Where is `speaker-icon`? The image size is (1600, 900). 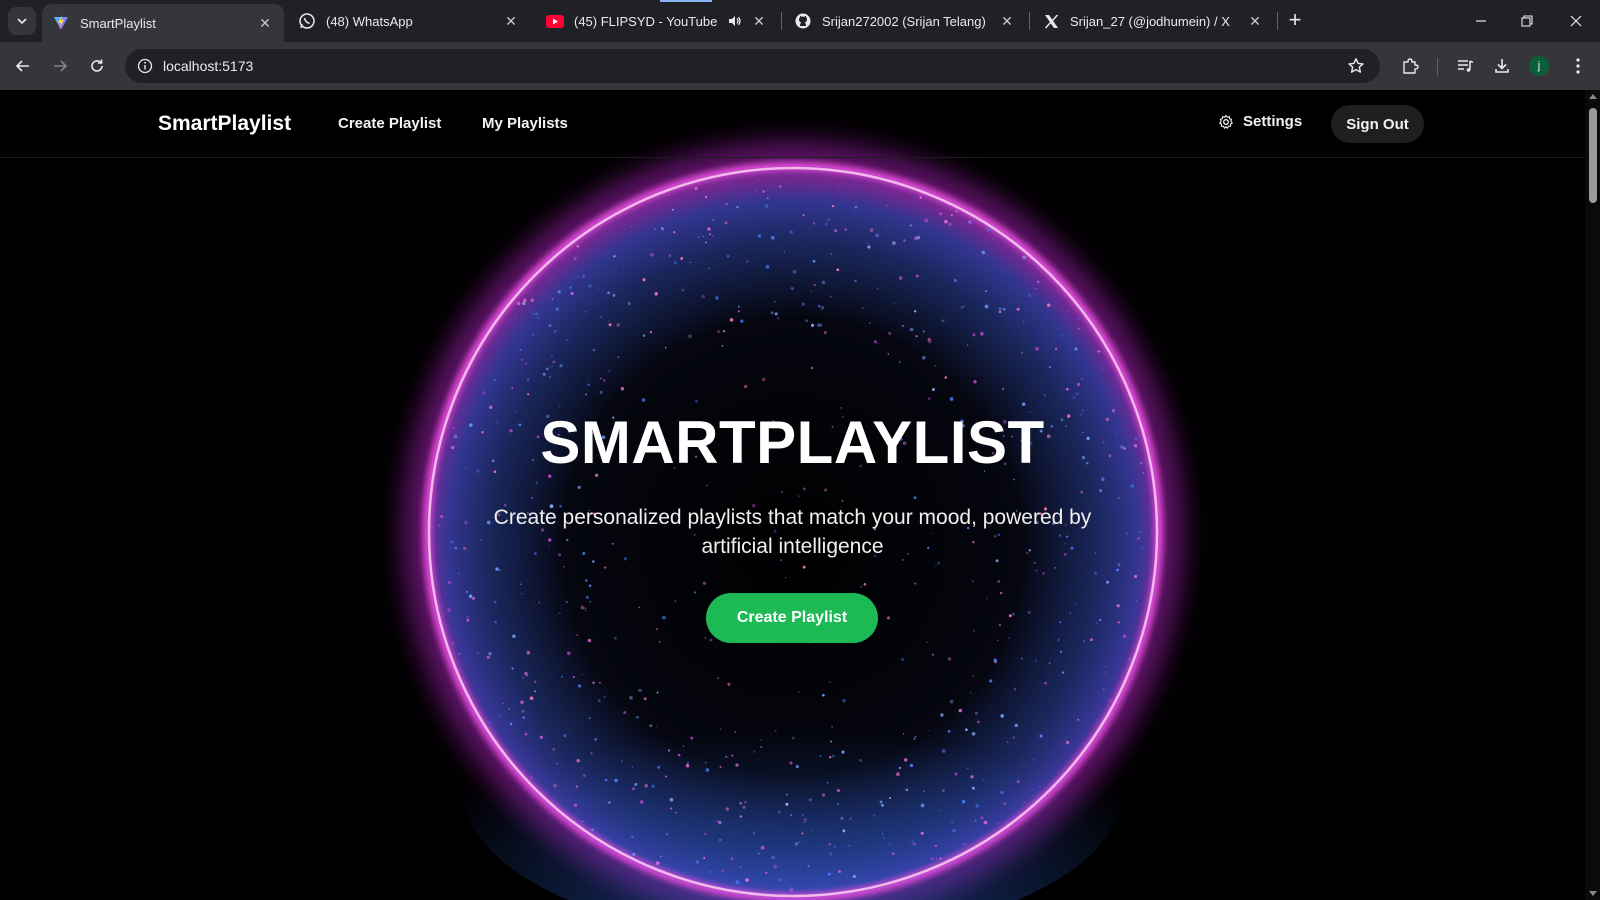
speaker-icon is located at coordinates (735, 21).